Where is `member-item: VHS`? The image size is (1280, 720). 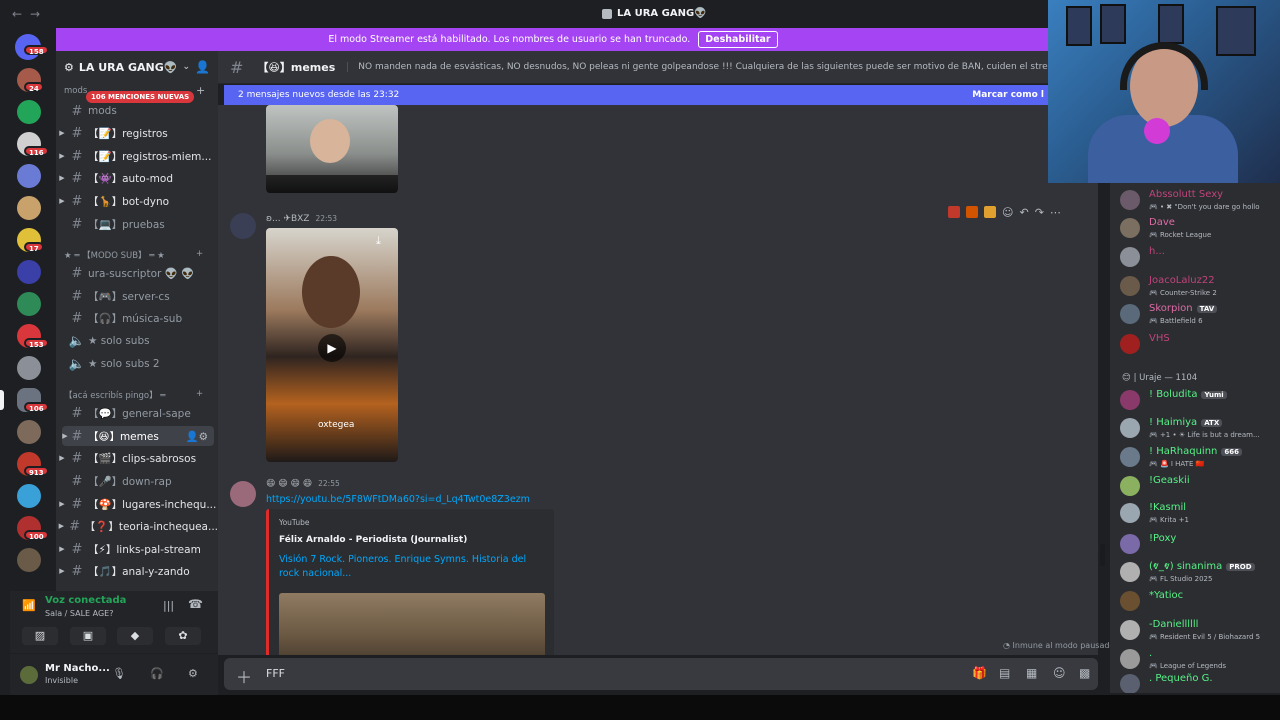
member-item: VHS is located at coordinates (1195, 344).